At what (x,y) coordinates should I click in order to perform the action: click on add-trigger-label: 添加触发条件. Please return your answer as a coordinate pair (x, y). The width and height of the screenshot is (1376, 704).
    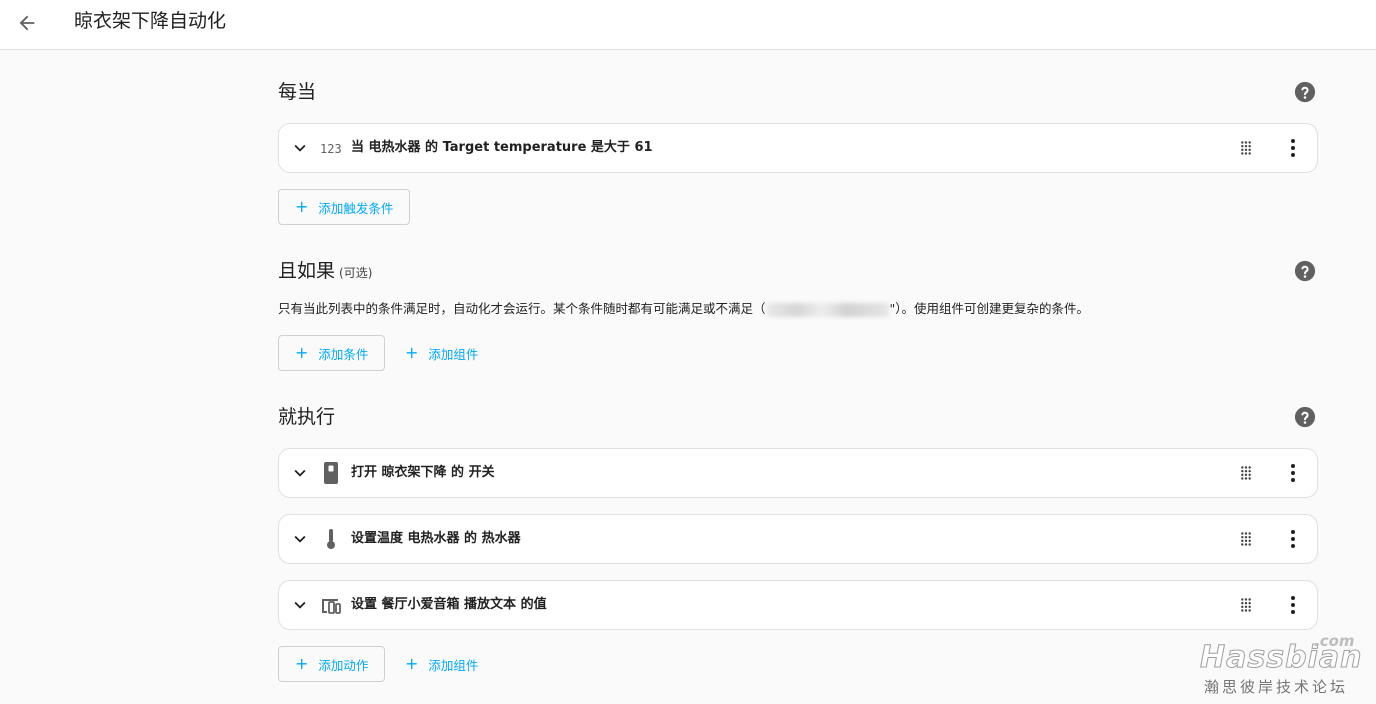
    Looking at the image, I should click on (356, 208).